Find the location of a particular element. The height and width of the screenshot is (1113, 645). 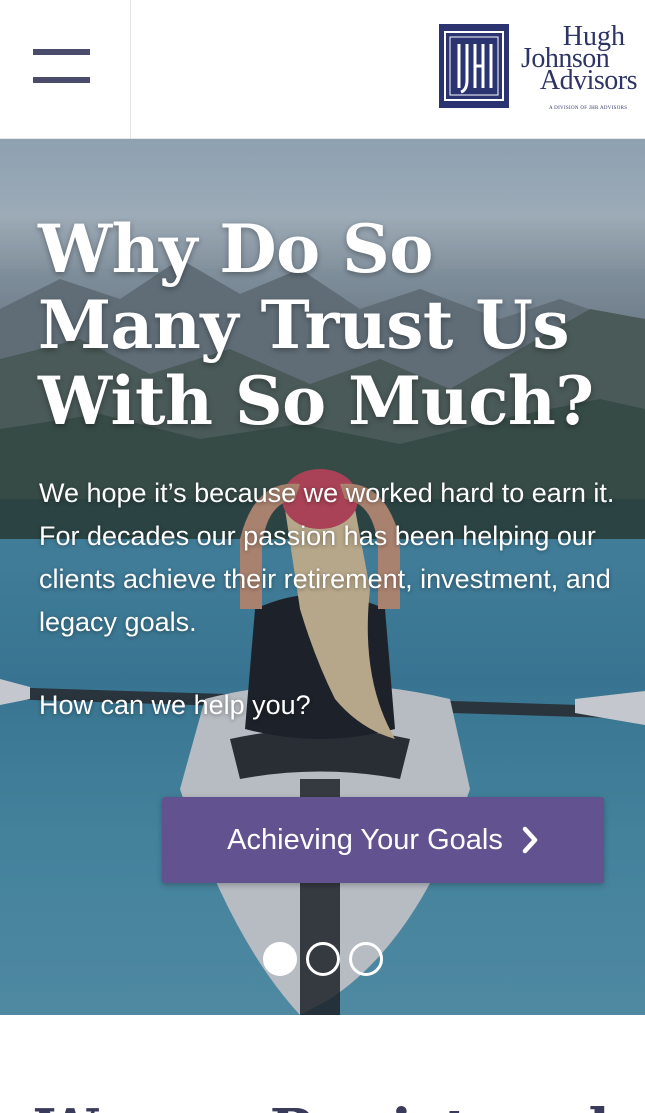

hero-question: How can we help you? is located at coordinates (175, 705).